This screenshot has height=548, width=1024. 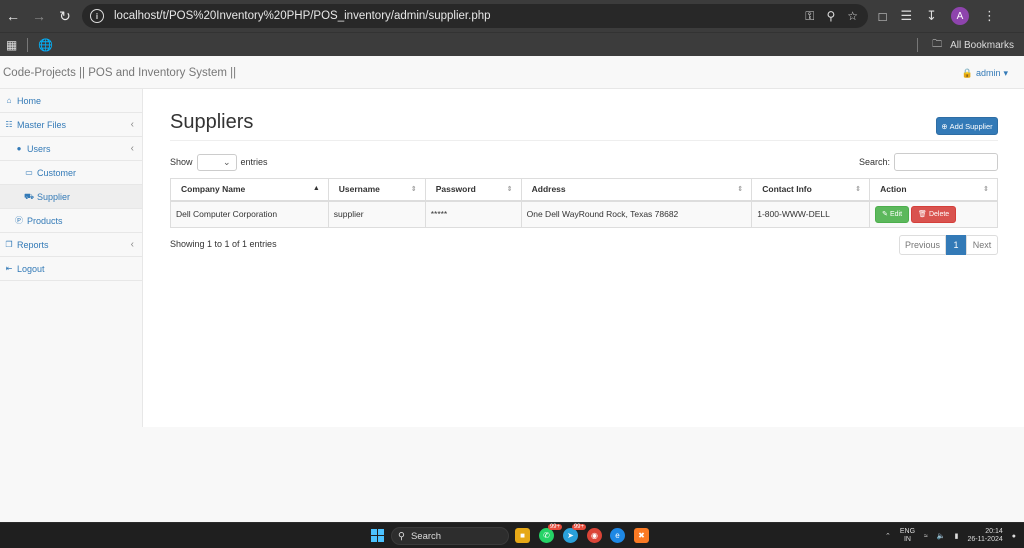 I want to click on search-input, so click(x=946, y=162).